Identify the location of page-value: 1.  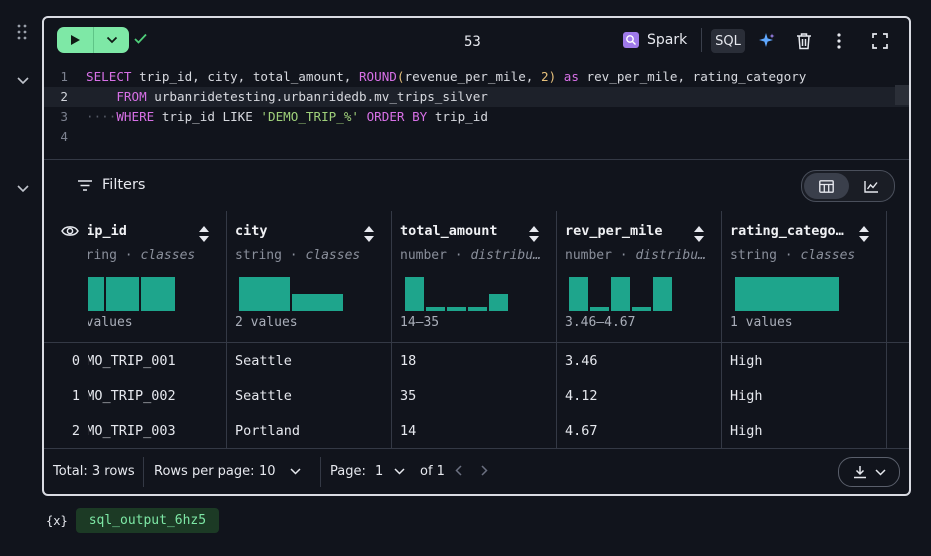
(379, 471).